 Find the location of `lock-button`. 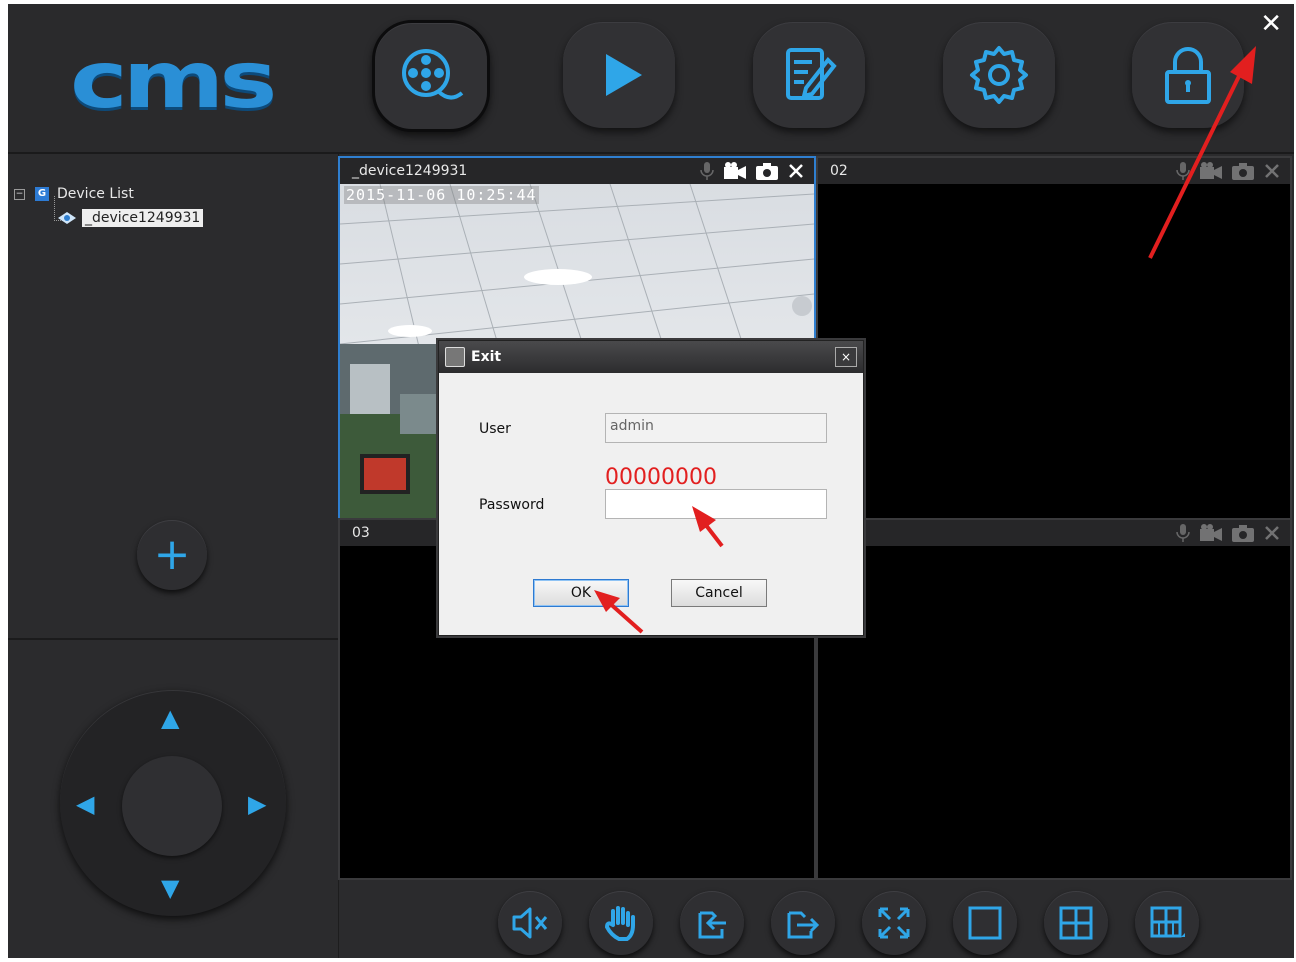

lock-button is located at coordinates (1188, 75).